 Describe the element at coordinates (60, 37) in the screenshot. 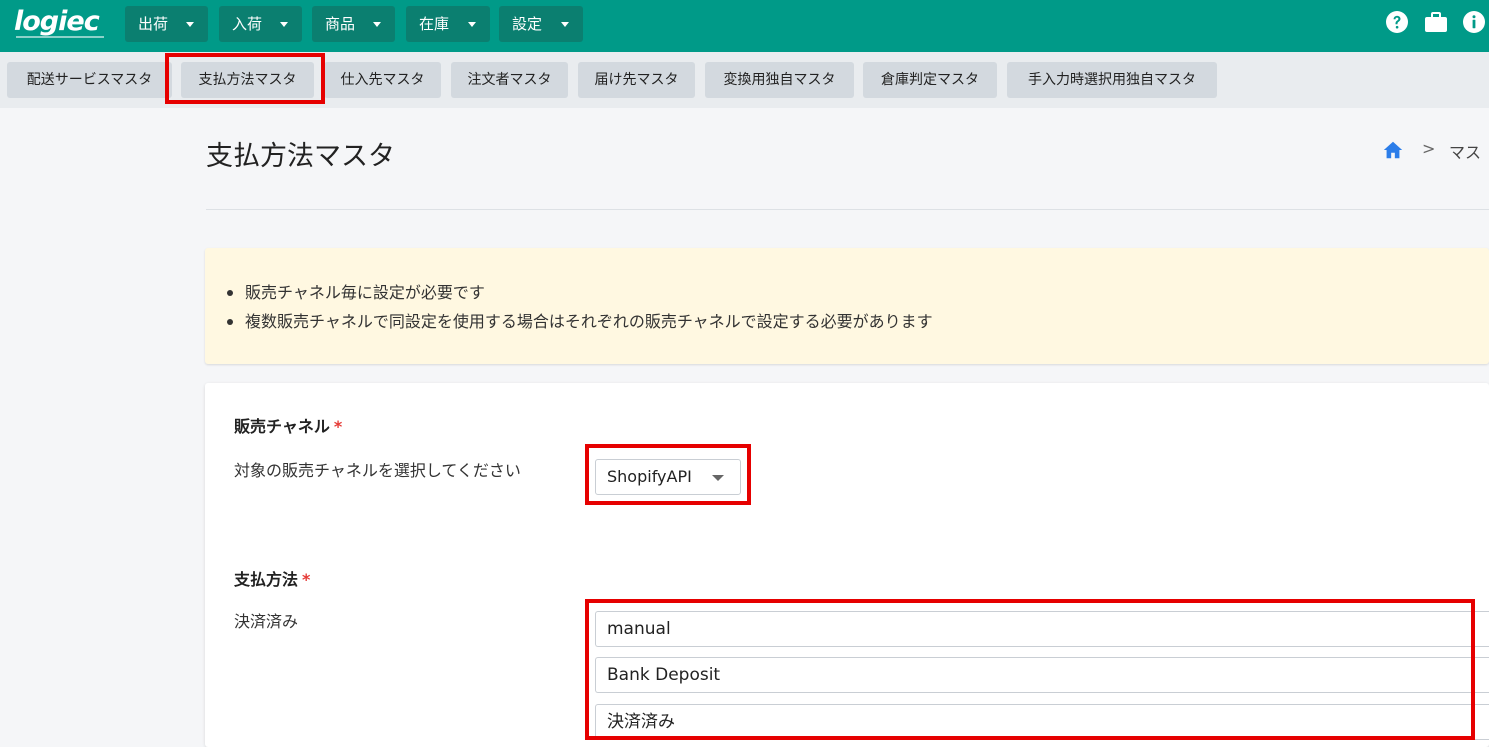

I see `logo-underline` at that location.